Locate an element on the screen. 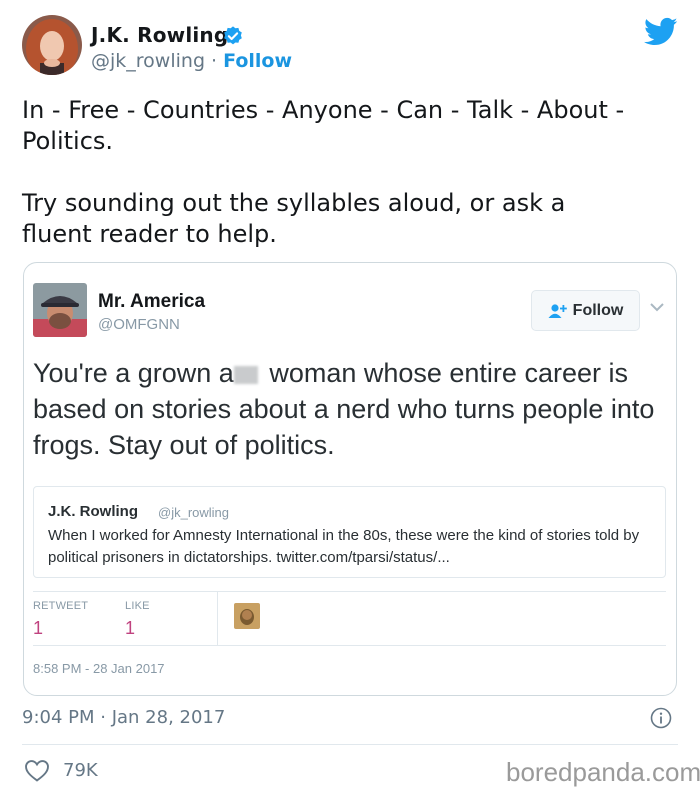 Image resolution: width=700 pixels, height=797 pixels. chevron-down-icon is located at coordinates (657, 307).